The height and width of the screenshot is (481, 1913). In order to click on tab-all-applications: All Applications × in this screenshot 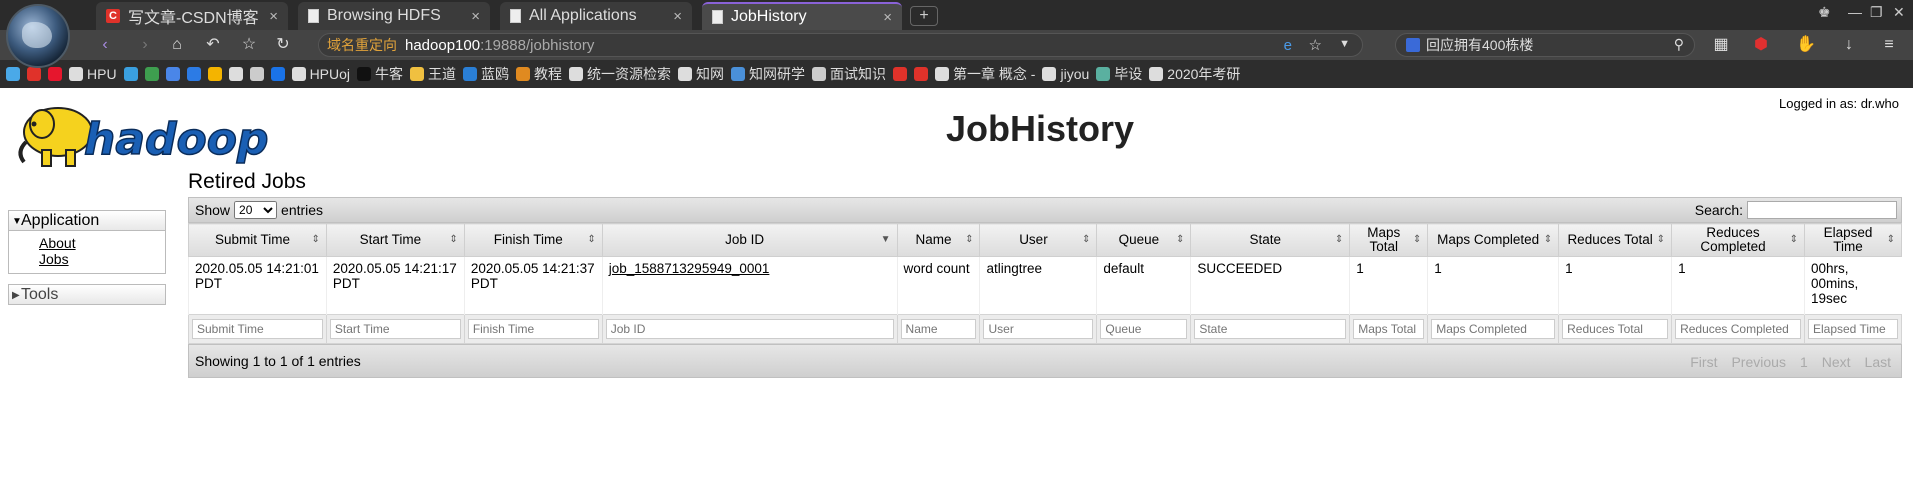, I will do `click(596, 16)`.